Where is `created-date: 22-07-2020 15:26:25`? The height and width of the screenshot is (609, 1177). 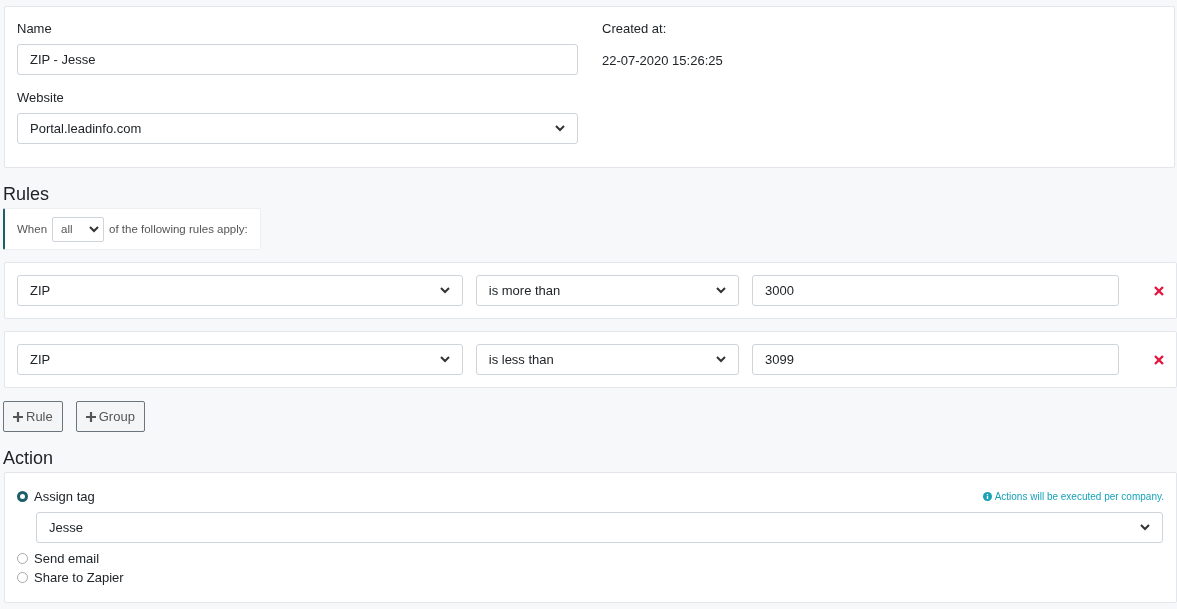
created-date: 22-07-2020 15:26:25 is located at coordinates (662, 60).